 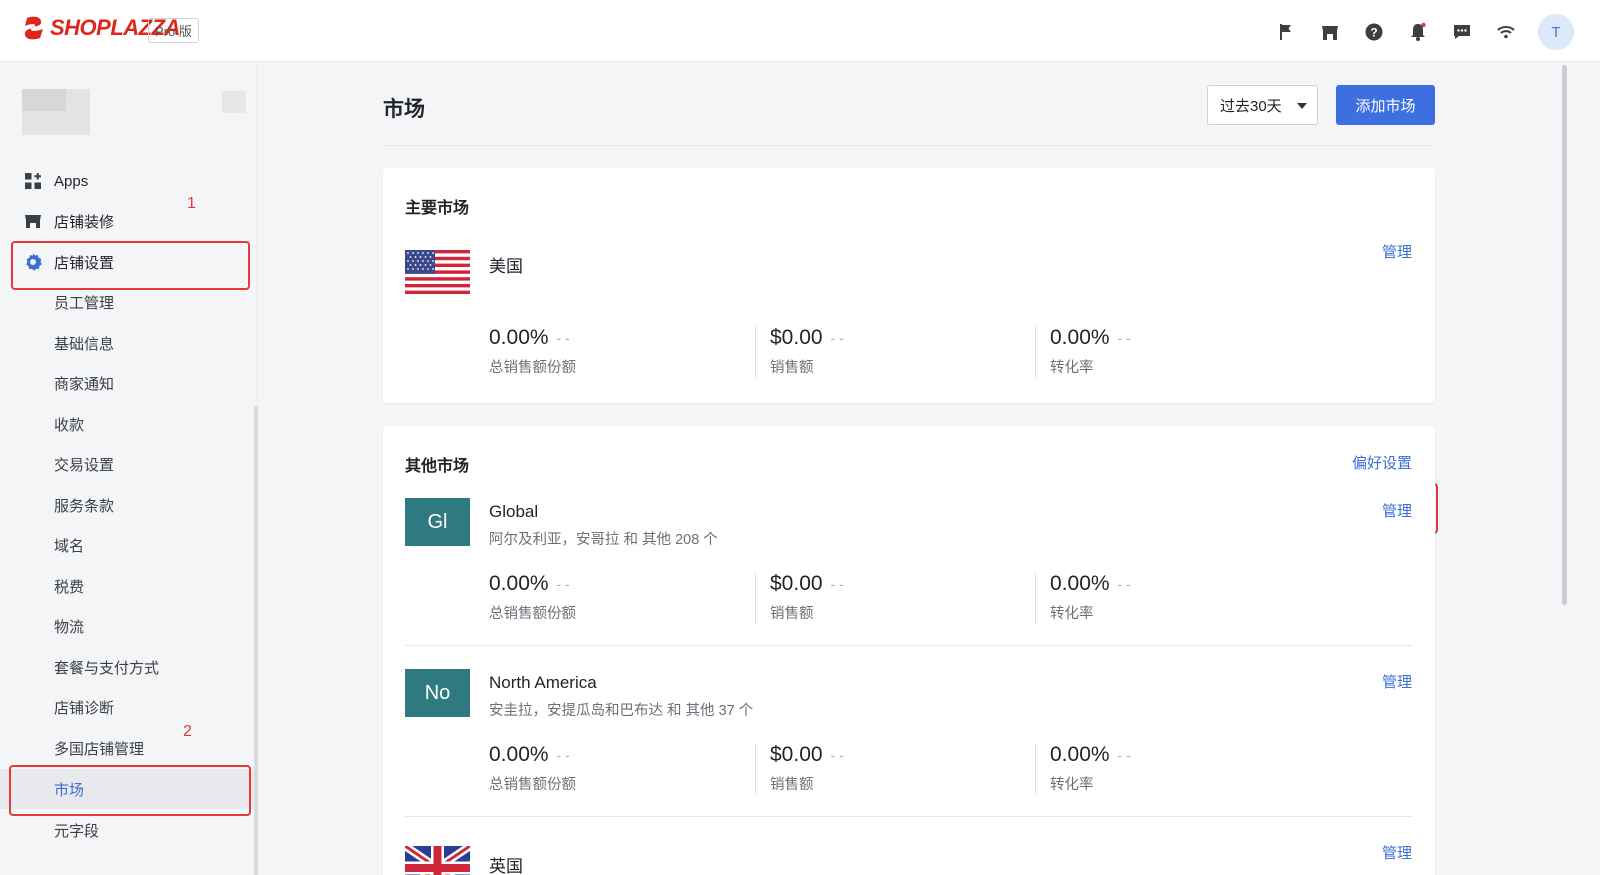 I want to click on add-market-button: 添加市场, so click(x=1385, y=105).